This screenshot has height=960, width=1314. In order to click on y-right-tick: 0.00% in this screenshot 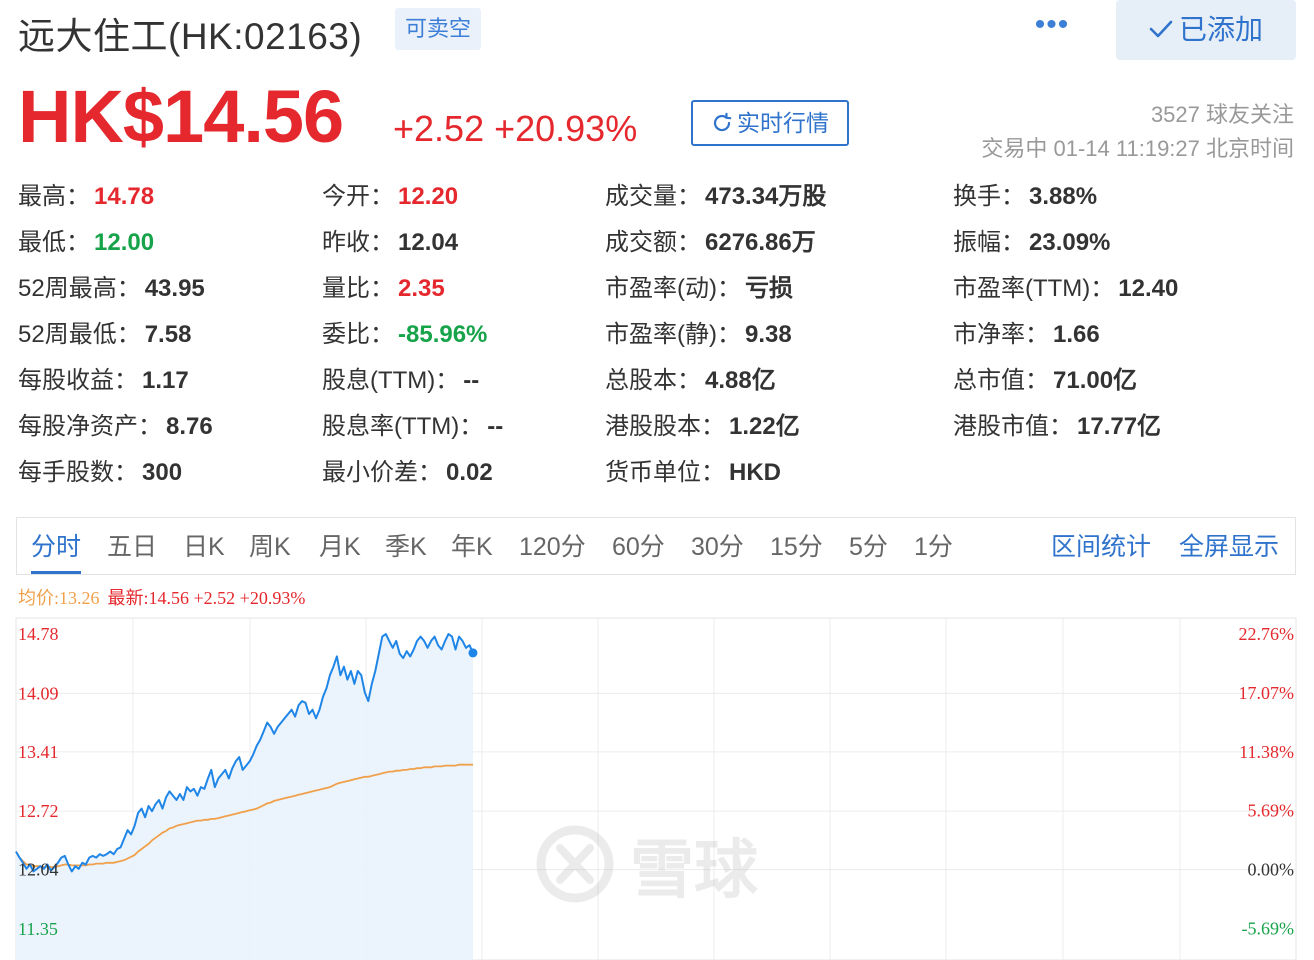, I will do `click(1271, 870)`.